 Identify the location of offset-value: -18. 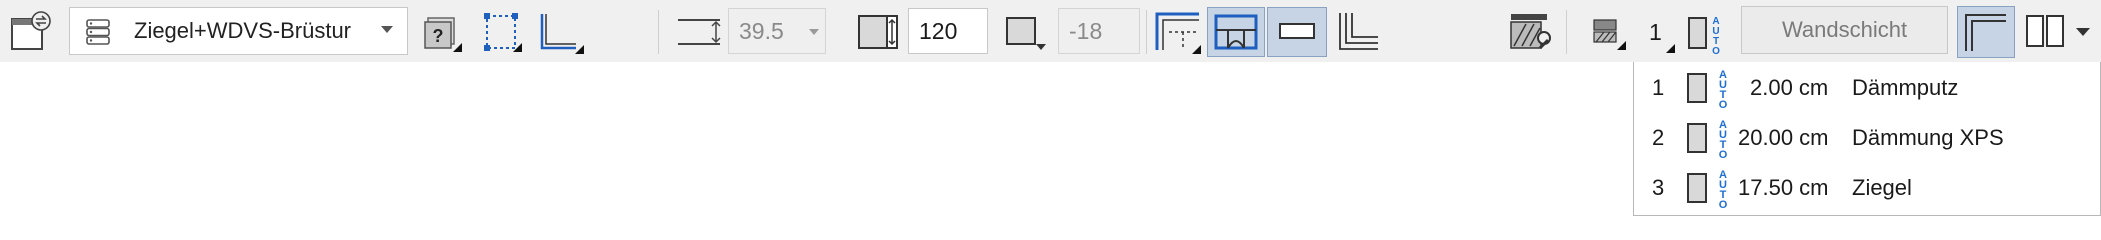
(1086, 31).